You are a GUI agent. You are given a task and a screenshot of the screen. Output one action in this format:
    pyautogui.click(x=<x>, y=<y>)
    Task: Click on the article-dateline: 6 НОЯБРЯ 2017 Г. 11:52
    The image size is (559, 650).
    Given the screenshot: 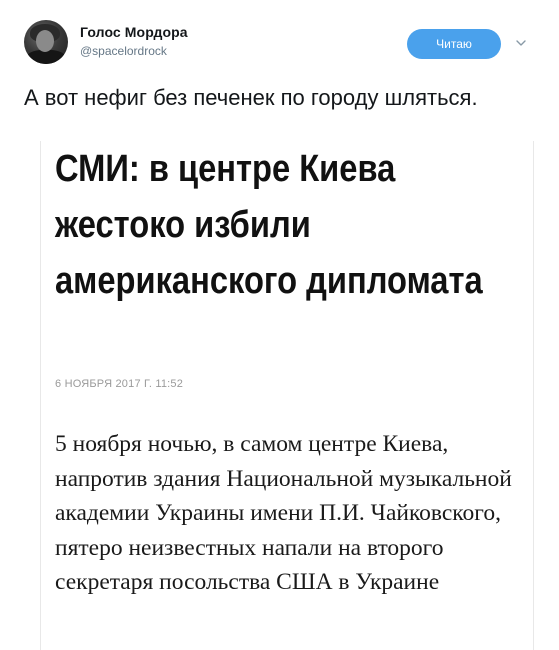 What is the action you would take?
    pyautogui.click(x=119, y=384)
    